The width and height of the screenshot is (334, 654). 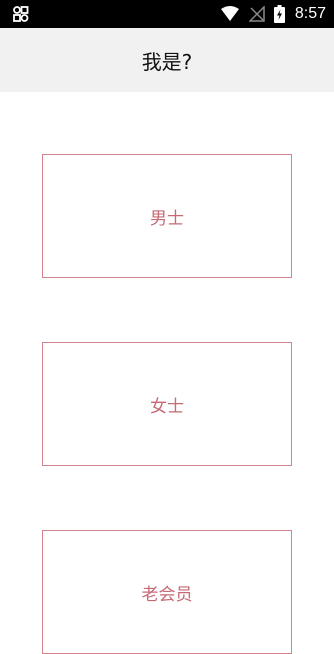 I want to click on notification-app-icon, so click(x=21, y=14).